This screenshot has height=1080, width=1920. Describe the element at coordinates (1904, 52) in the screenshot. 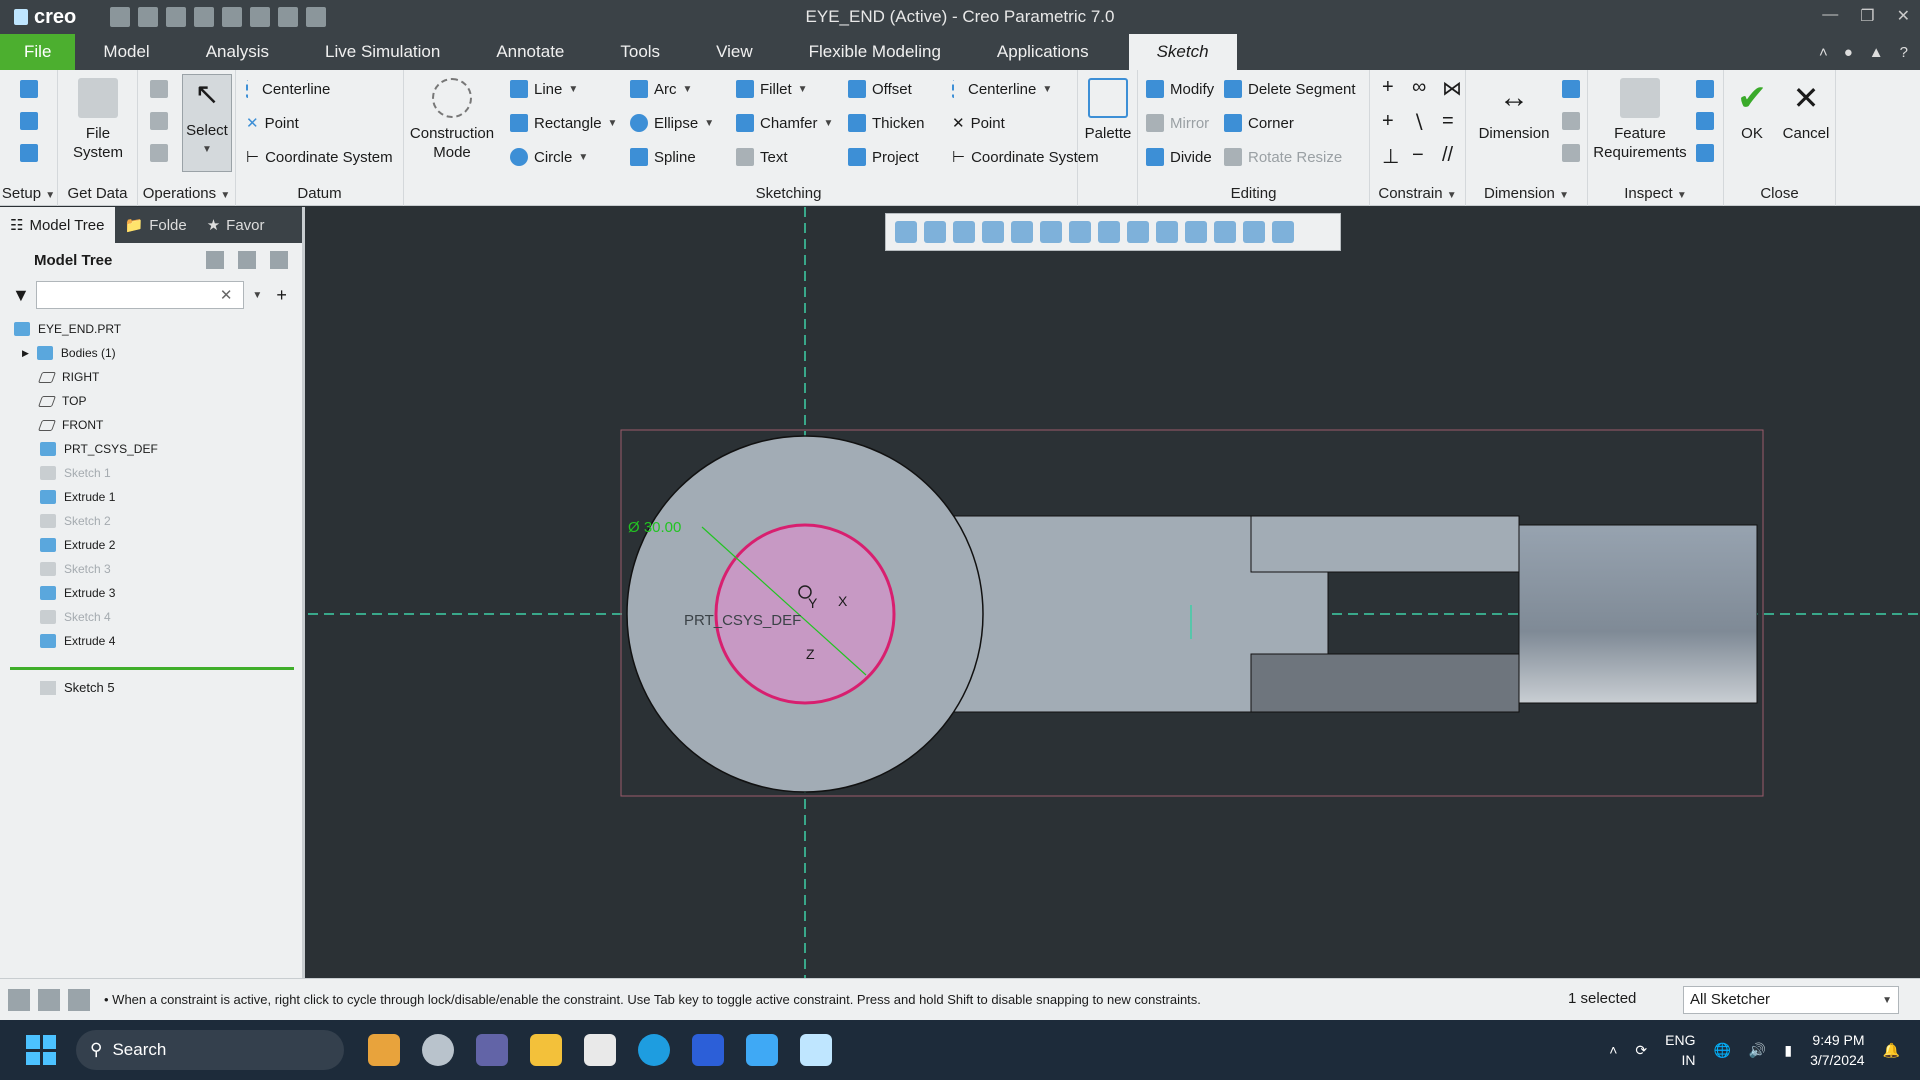

I see `help-icon: ?` at that location.